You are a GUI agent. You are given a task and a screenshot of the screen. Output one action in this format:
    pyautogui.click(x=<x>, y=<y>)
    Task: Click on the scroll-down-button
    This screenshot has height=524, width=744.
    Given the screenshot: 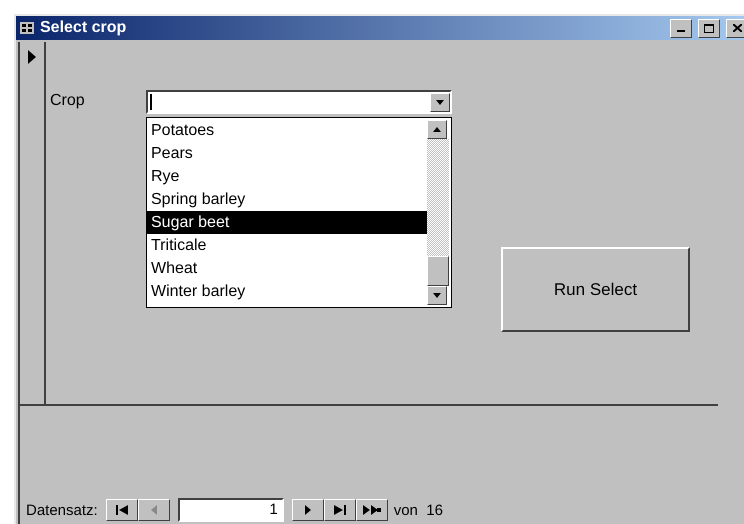 What is the action you would take?
    pyautogui.click(x=437, y=295)
    